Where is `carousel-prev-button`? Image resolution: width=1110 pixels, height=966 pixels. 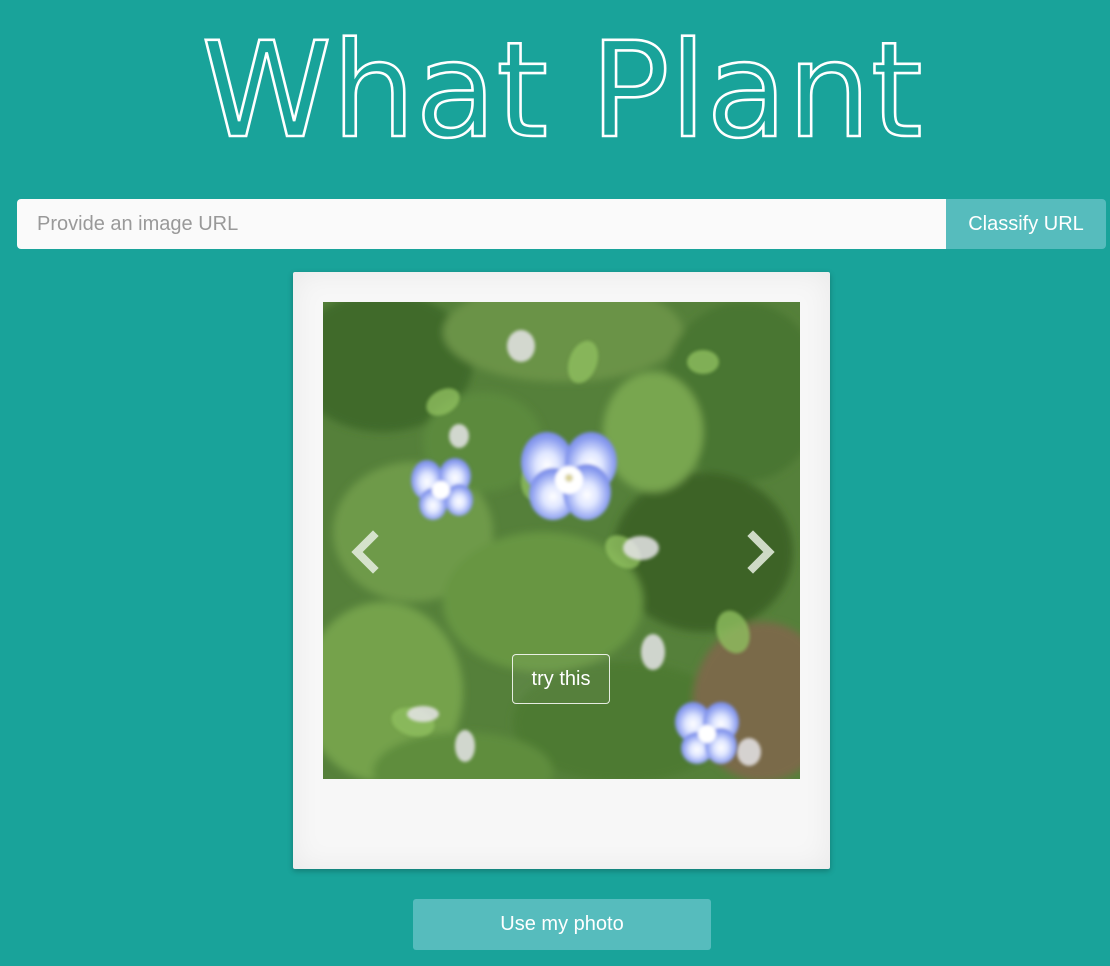
carousel-prev-button is located at coordinates (365, 552).